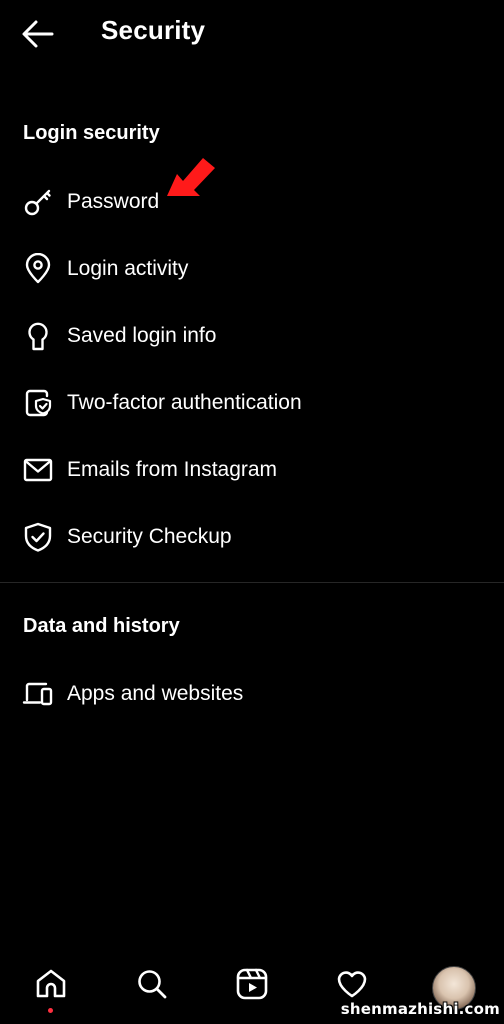 The width and height of the screenshot is (504, 1024). Describe the element at coordinates (38, 202) in the screenshot. I see `key-icon` at that location.